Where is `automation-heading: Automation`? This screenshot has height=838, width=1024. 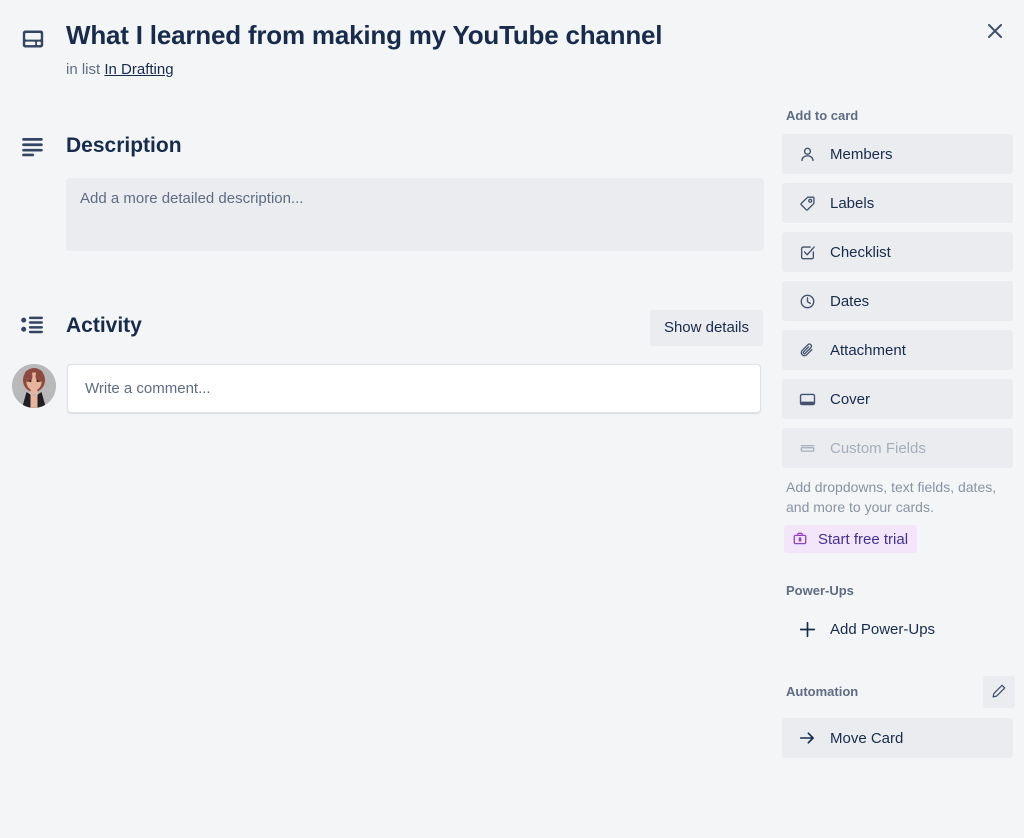
automation-heading: Automation is located at coordinates (822, 691).